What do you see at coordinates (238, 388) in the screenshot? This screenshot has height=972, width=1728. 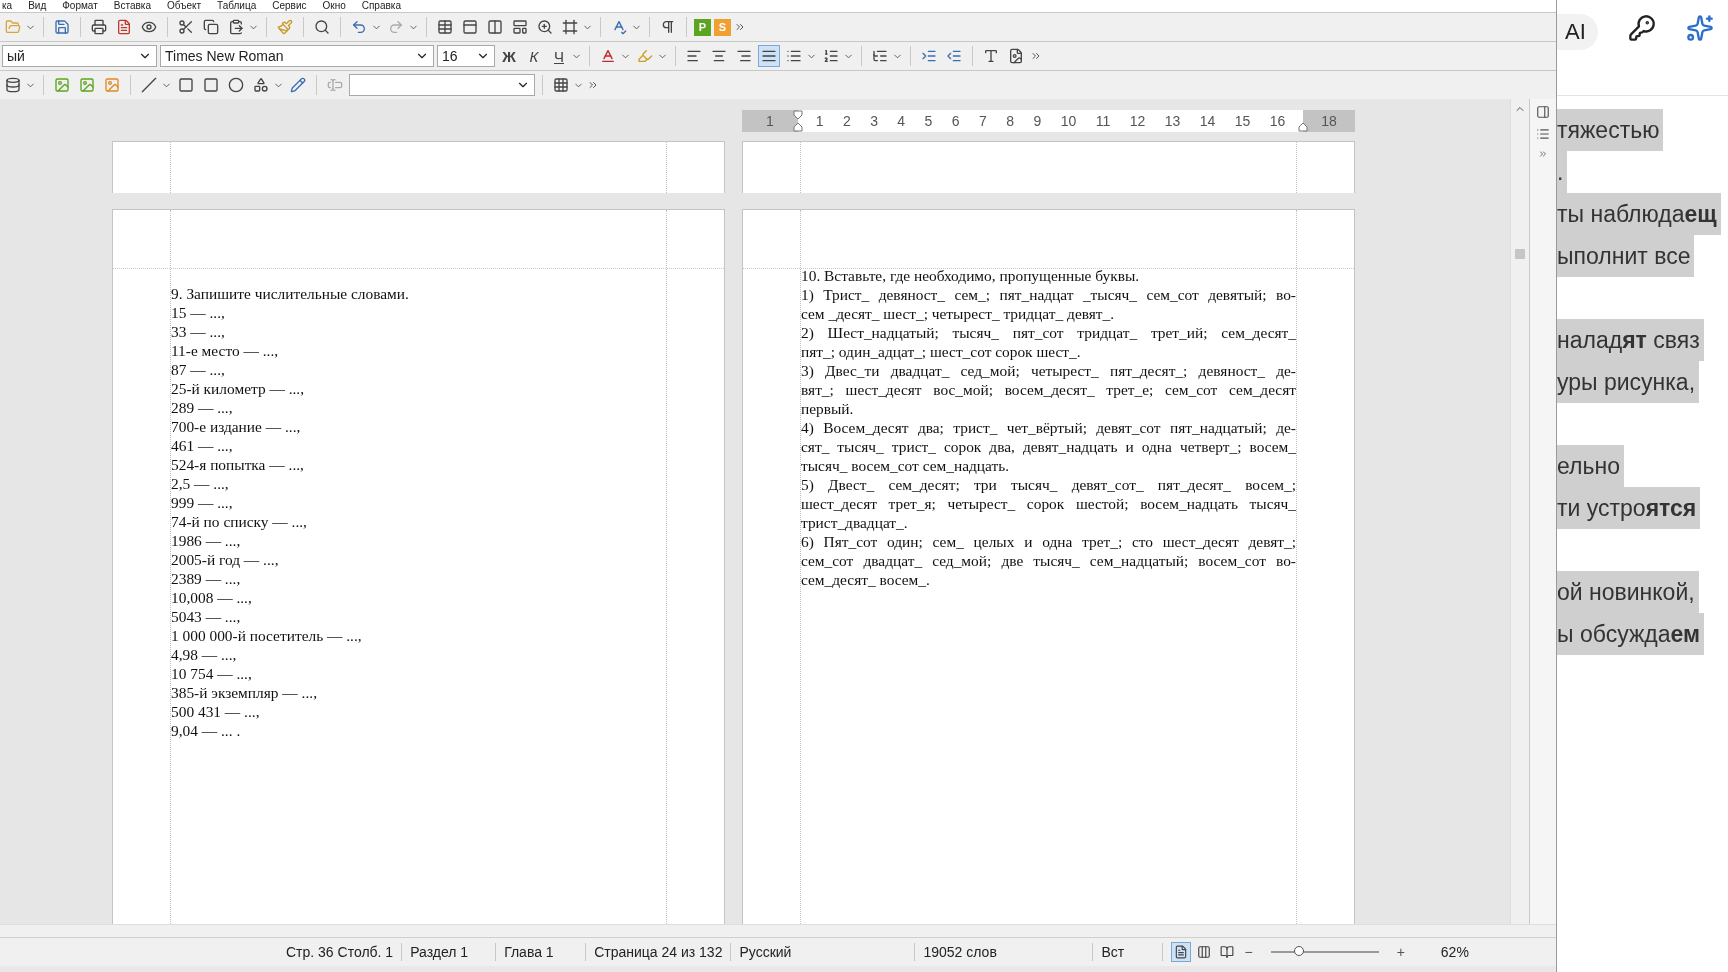 I see `document-text-line: 25-й километр — ...,` at bounding box center [238, 388].